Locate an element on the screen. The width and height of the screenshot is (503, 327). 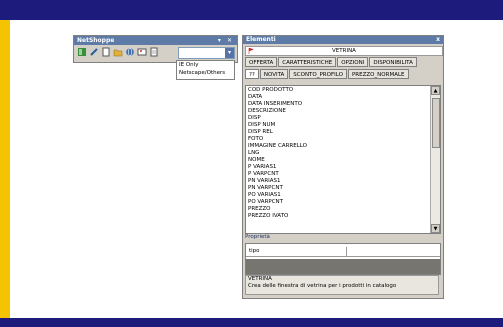
netshoppe-tools is located at coordinates (118, 53).